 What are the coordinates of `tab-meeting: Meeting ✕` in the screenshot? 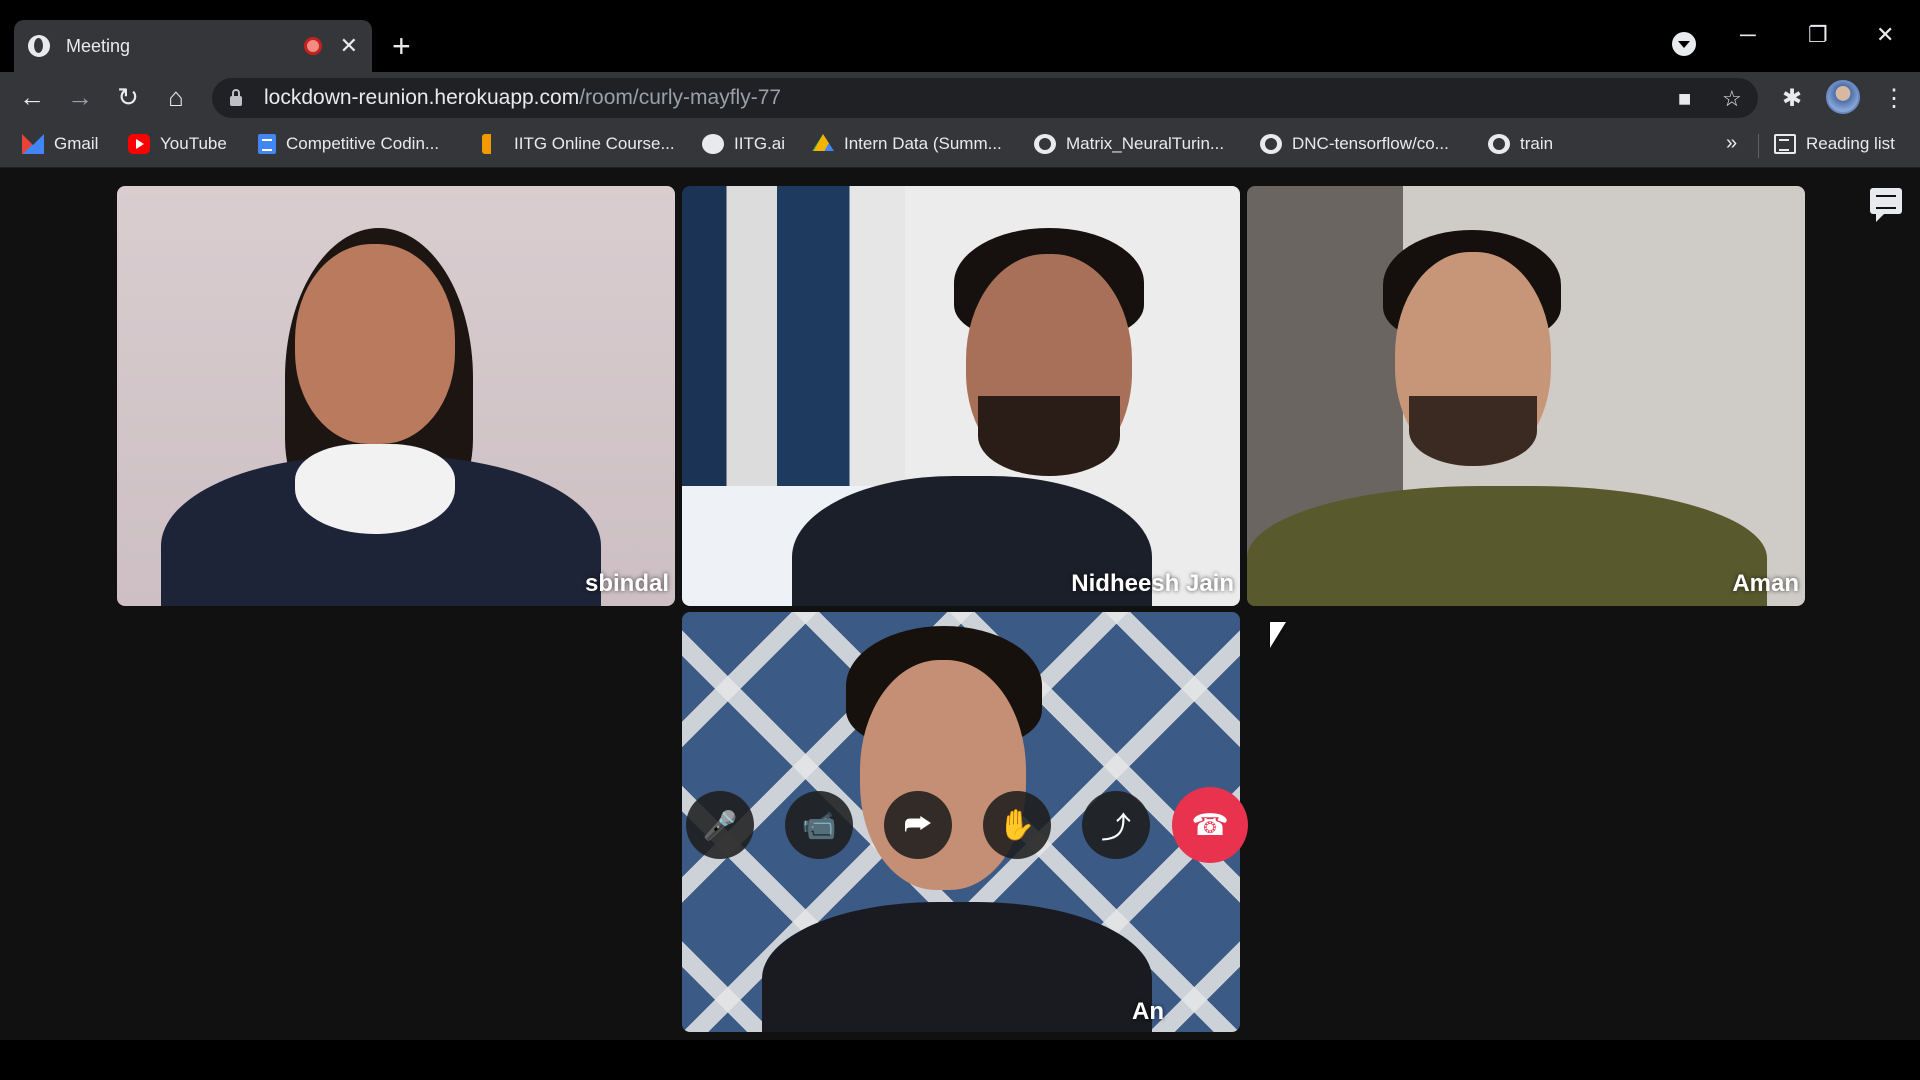 It's located at (193, 46).